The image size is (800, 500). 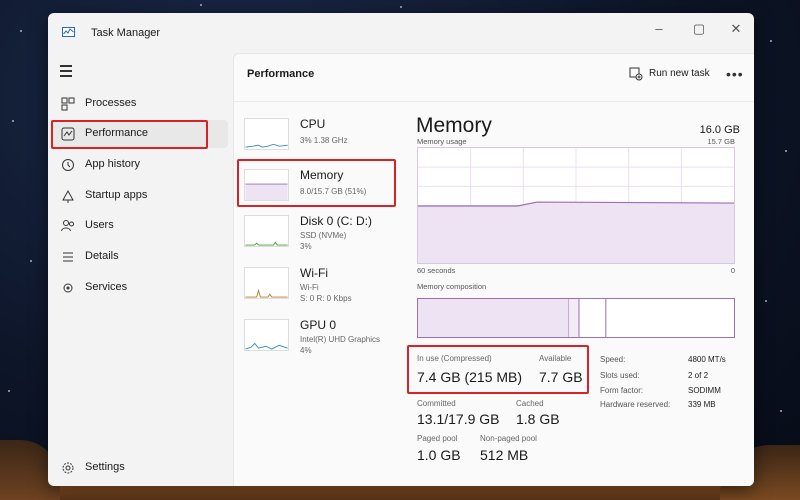 I want to click on time-axis-left: 60 seconds, so click(x=436, y=270).